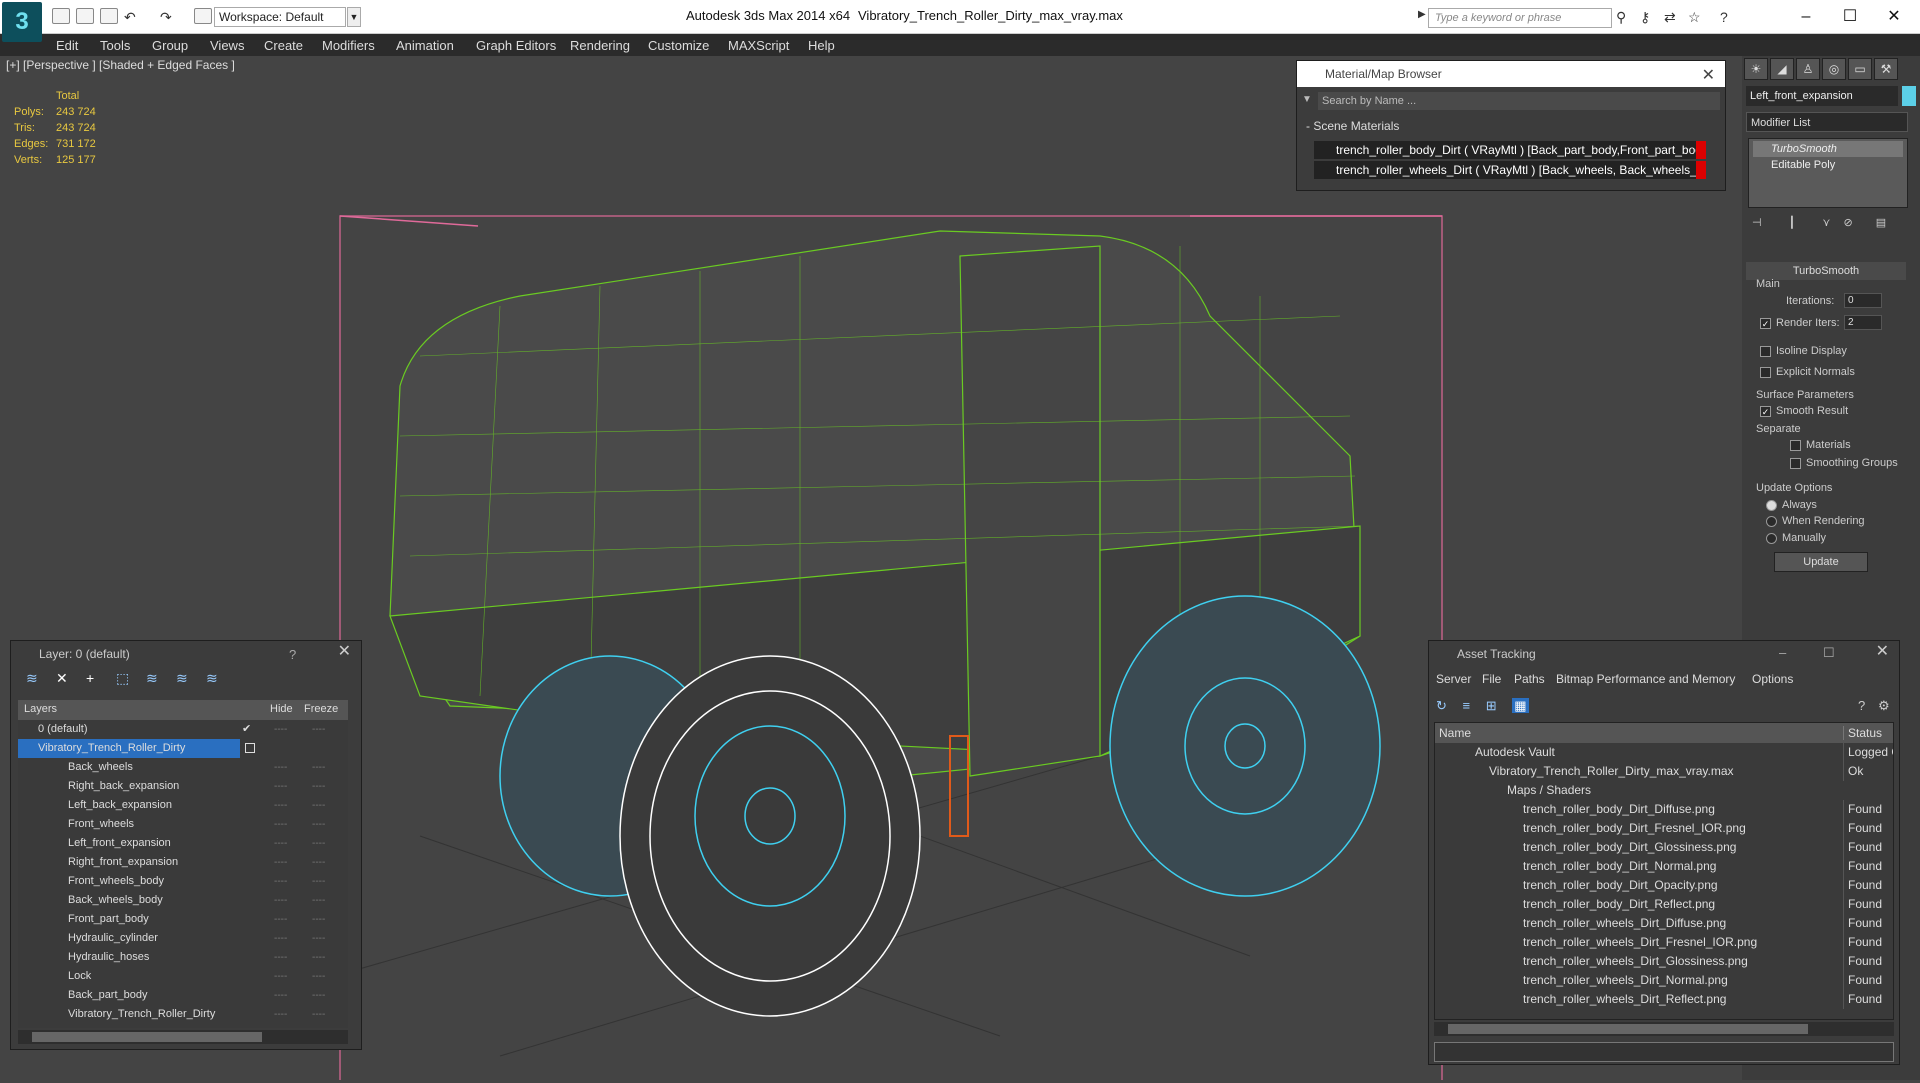  What do you see at coordinates (1756, 69) in the screenshot?
I see `create-tab-icon: ☀` at bounding box center [1756, 69].